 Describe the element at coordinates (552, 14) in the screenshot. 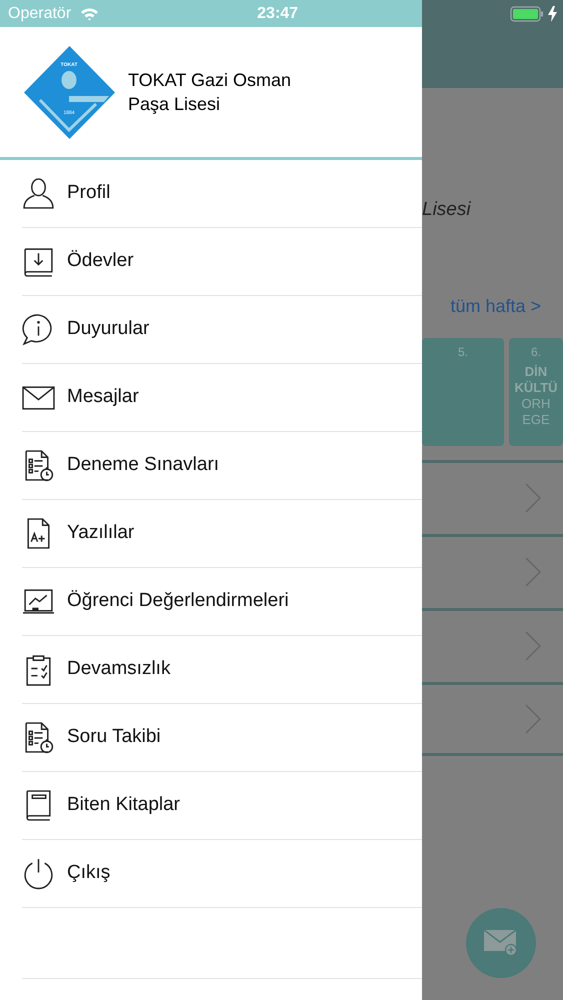

I see `charging-icon` at that location.